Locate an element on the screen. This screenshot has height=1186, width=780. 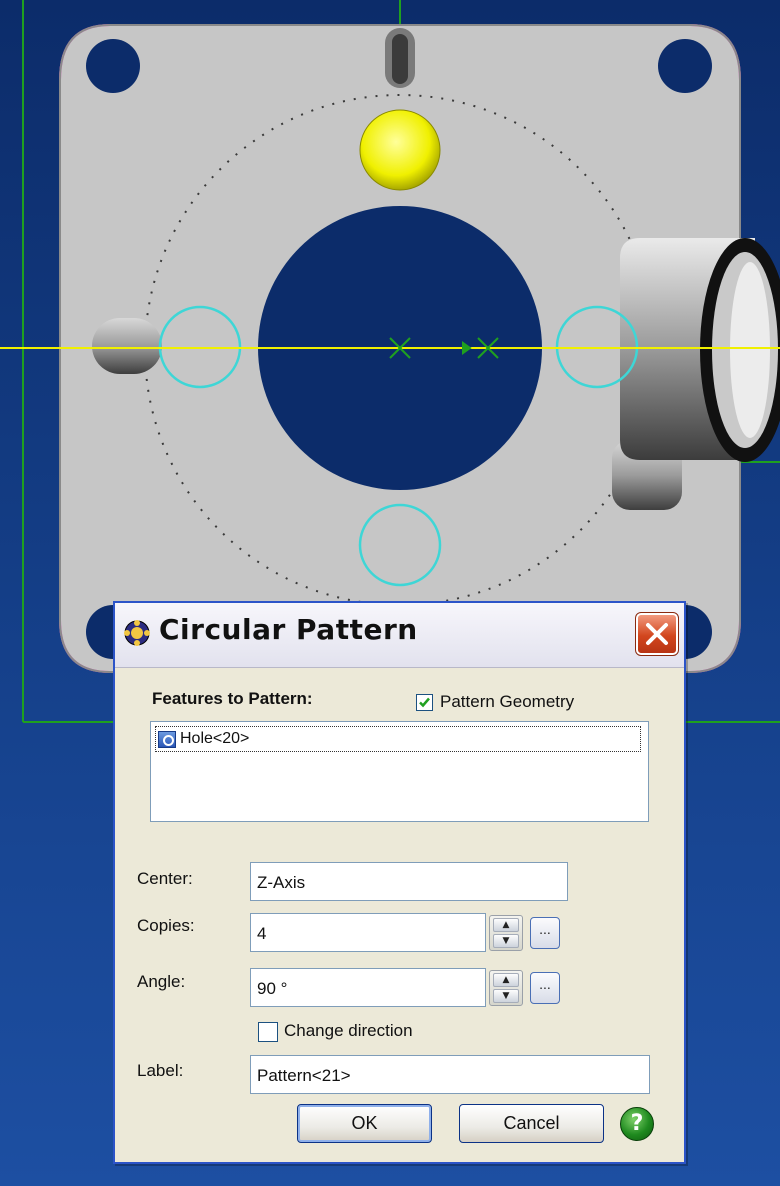
selected-hole is located at coordinates (400, 150).